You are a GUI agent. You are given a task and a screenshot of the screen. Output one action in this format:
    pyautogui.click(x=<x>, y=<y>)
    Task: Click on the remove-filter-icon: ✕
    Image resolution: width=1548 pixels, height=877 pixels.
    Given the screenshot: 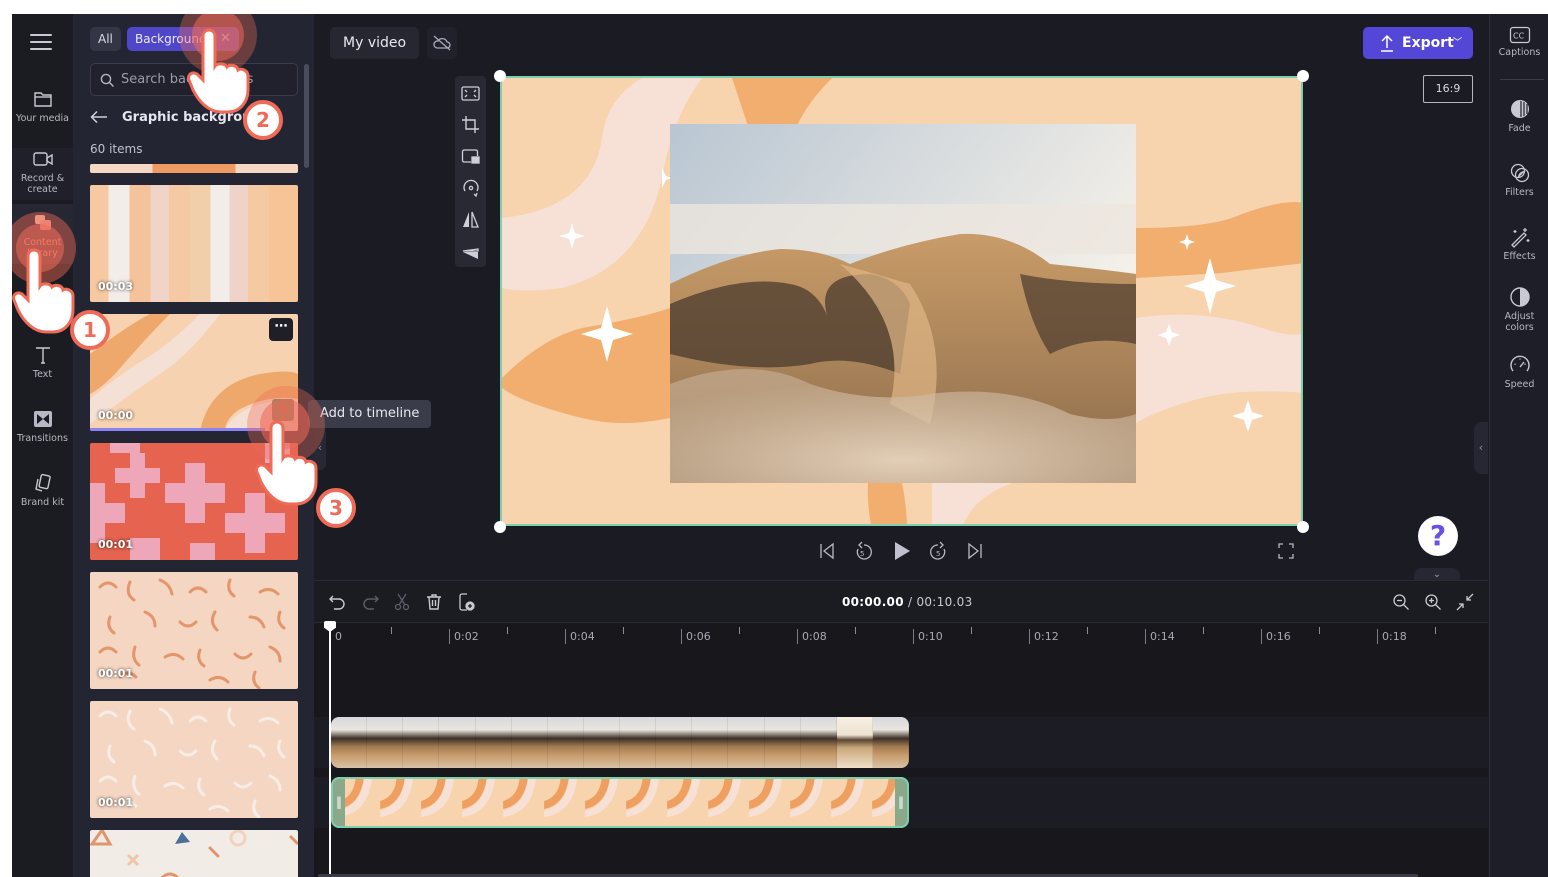 What is the action you would take?
    pyautogui.click(x=225, y=39)
    